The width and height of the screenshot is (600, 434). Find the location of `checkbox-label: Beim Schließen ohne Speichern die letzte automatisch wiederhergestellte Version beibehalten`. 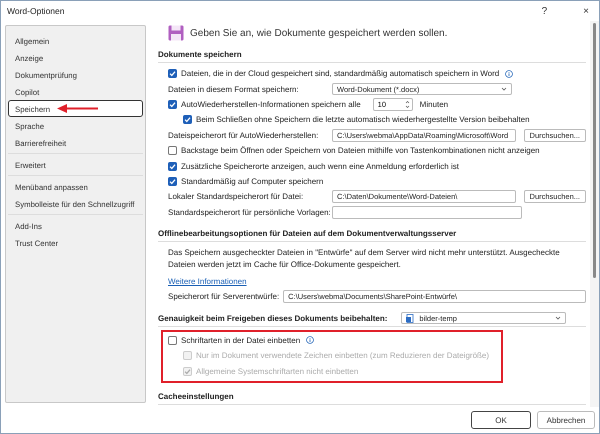

checkbox-label: Beim Schließen ohne Speichern die letzte automatisch wiederhergestellte Version beibehalten is located at coordinates (363, 119).